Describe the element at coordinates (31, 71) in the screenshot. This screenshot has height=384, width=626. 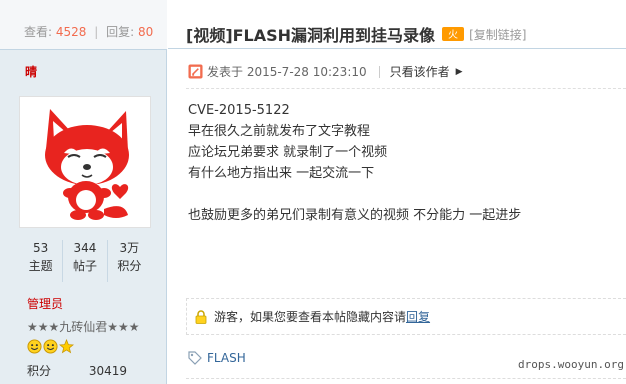
I see `author-name-link: 晴` at that location.